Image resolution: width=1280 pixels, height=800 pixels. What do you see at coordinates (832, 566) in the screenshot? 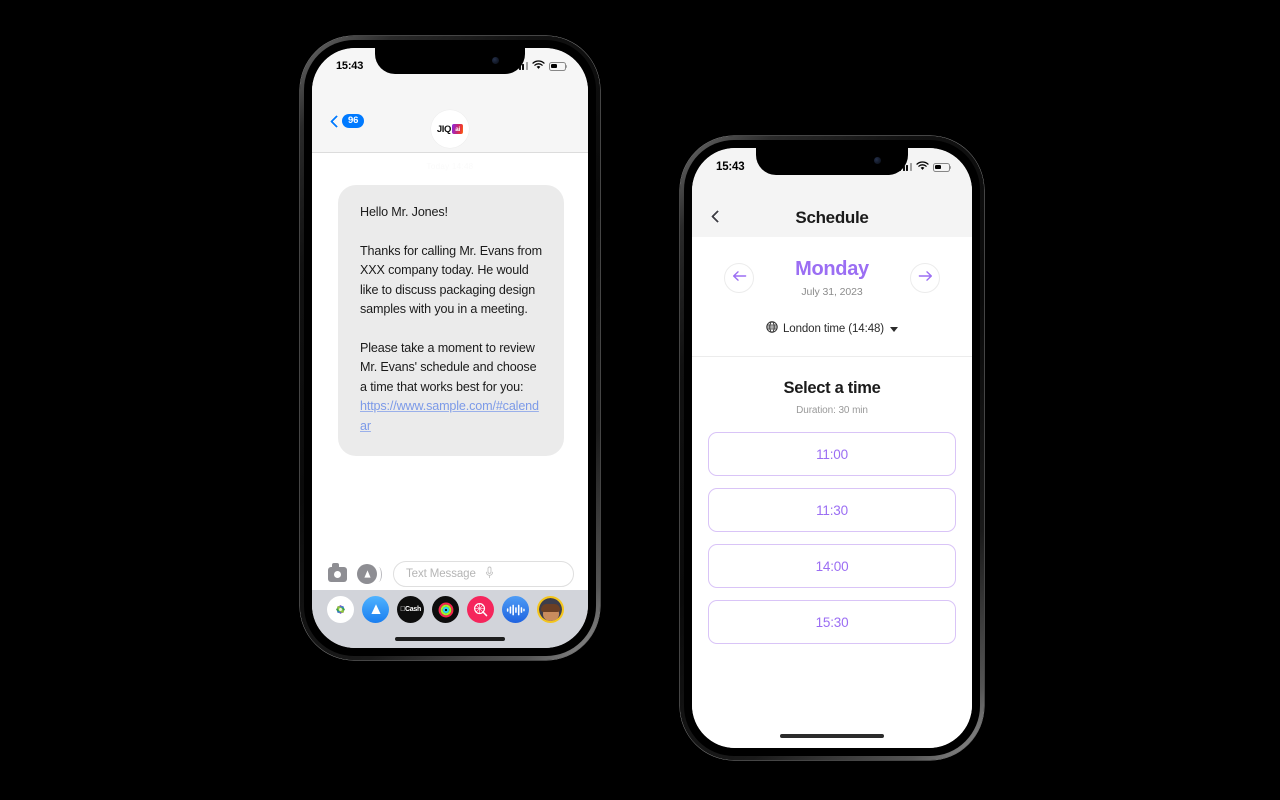
I see `time-slot-button: 14:00` at bounding box center [832, 566].